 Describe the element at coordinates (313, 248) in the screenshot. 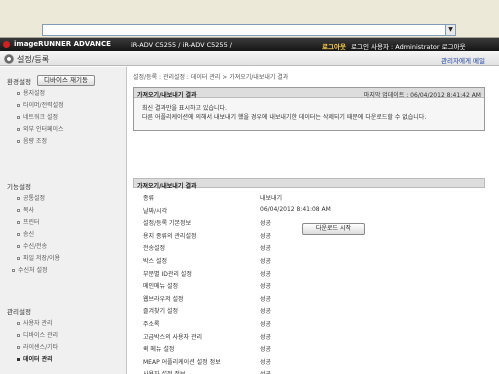

I see `table-row: 전송설정 성공` at that location.